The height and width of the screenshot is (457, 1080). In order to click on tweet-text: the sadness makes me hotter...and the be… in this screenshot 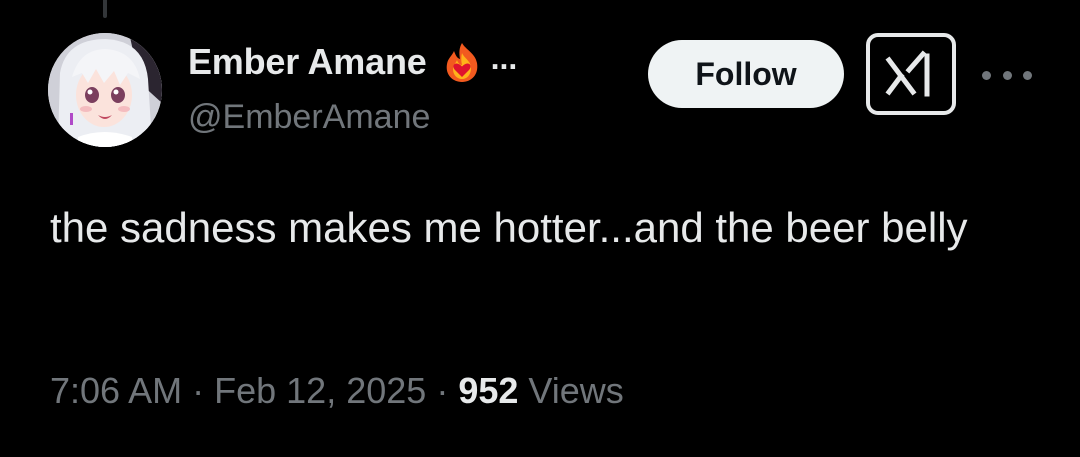, I will do `click(509, 227)`.